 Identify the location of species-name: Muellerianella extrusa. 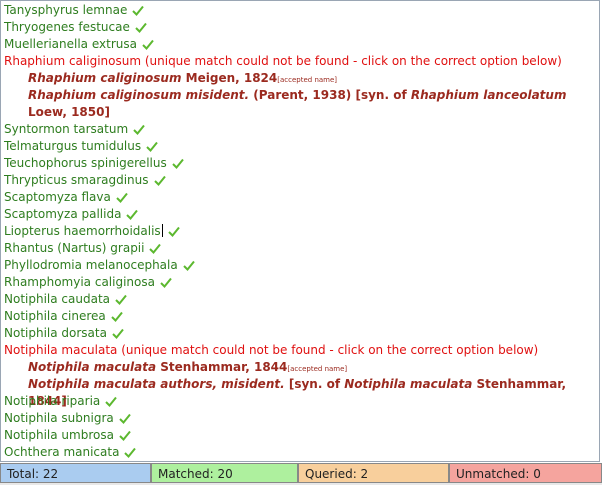
(70, 44).